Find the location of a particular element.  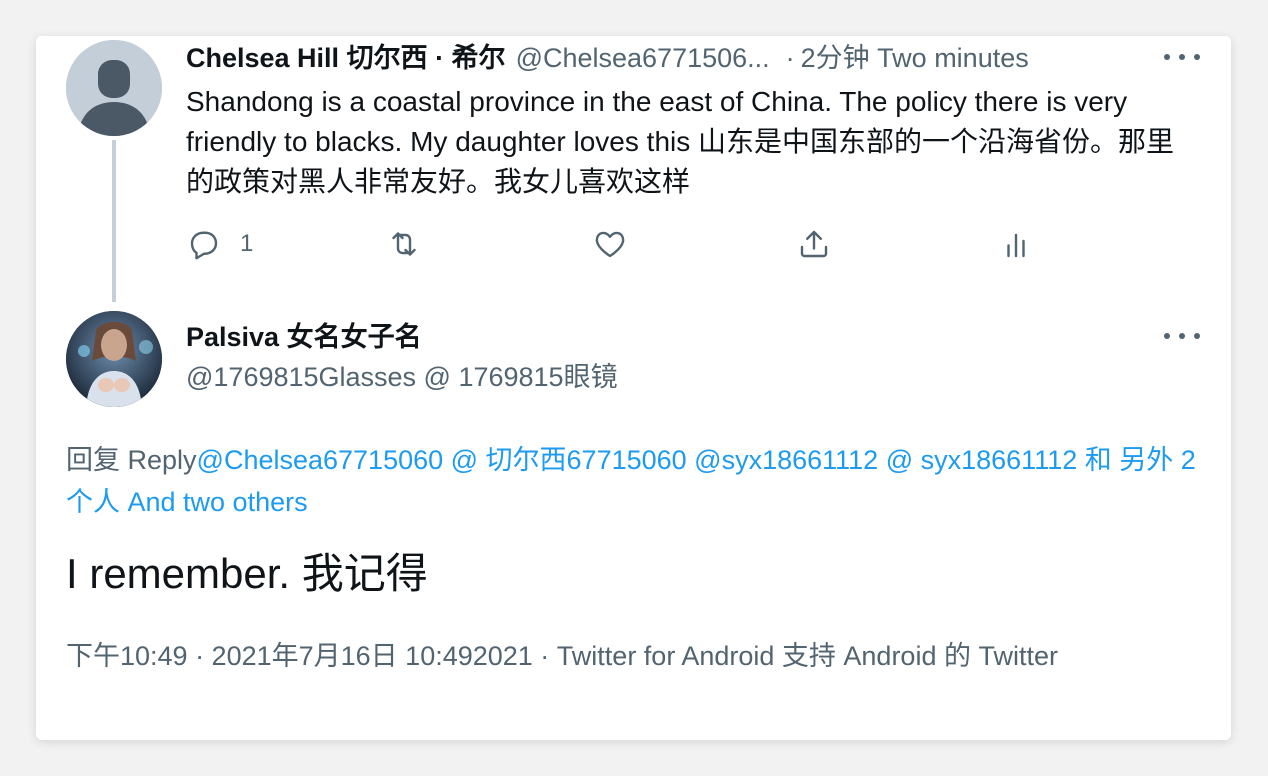

analytics-button is located at coordinates (1016, 244).